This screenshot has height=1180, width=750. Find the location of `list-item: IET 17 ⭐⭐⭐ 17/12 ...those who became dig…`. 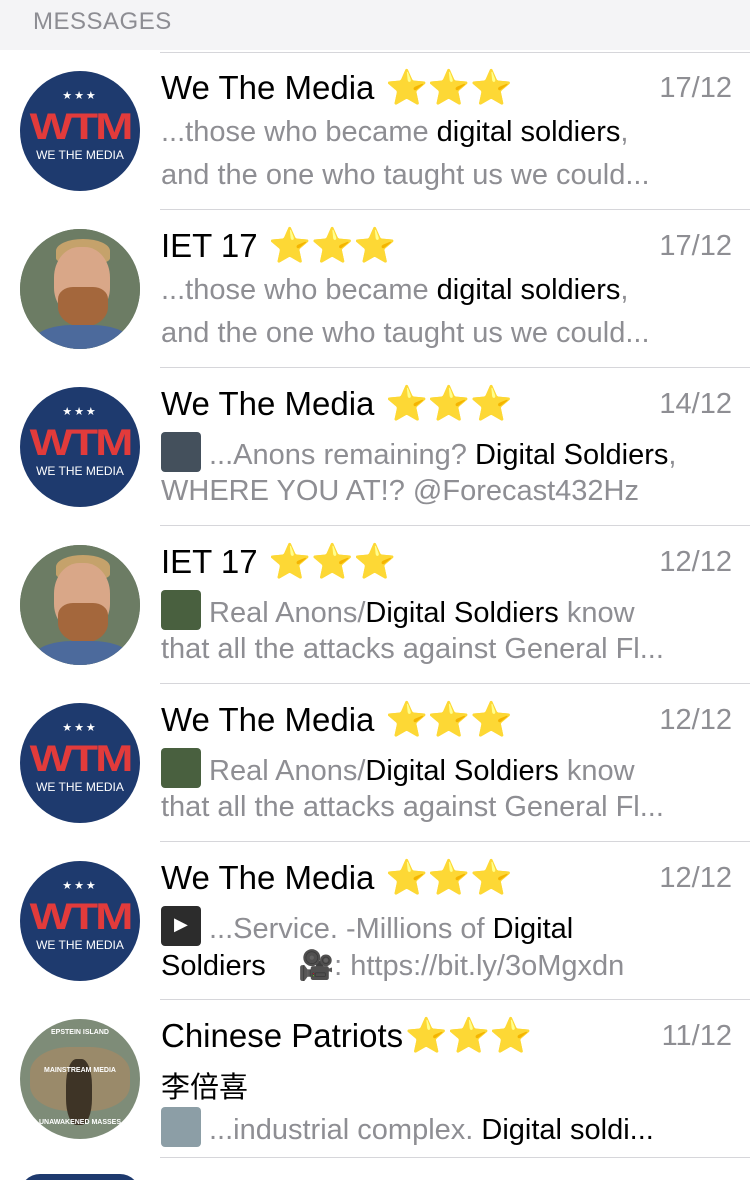

list-item: IET 17 ⭐⭐⭐ 17/12 ...those who became dig… is located at coordinates (375, 289).